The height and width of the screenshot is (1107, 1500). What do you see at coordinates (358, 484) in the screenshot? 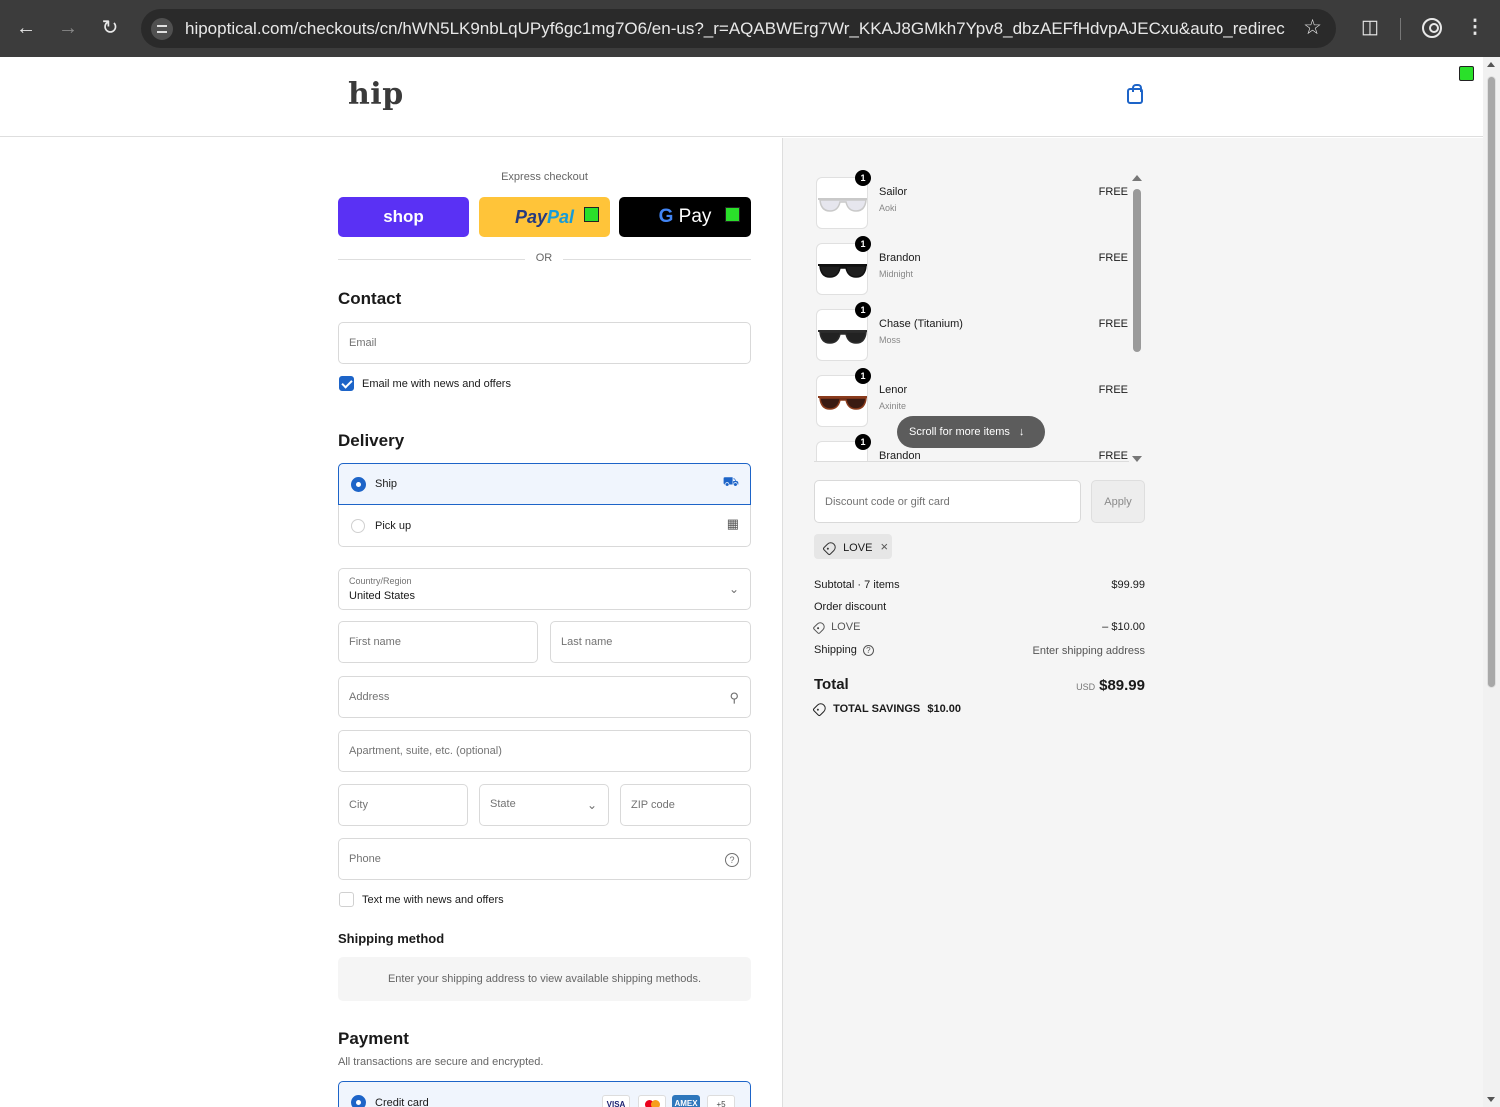
I see `ship-radio` at bounding box center [358, 484].